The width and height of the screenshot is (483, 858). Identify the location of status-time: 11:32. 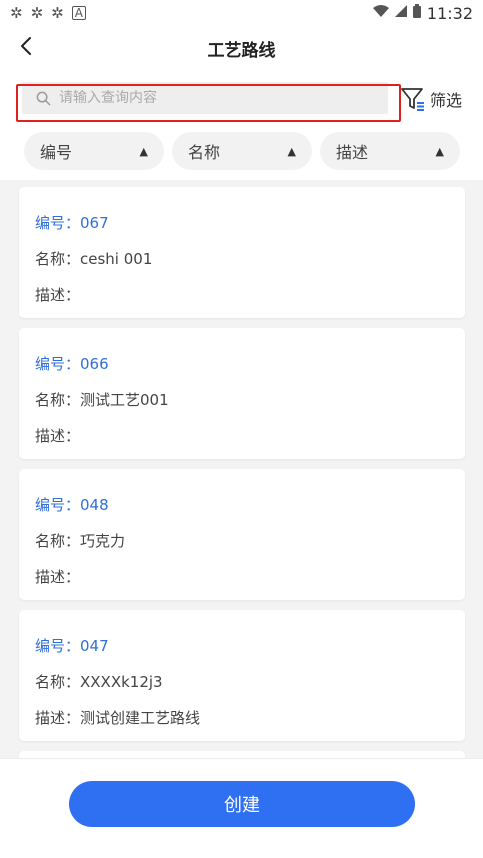
(449, 13).